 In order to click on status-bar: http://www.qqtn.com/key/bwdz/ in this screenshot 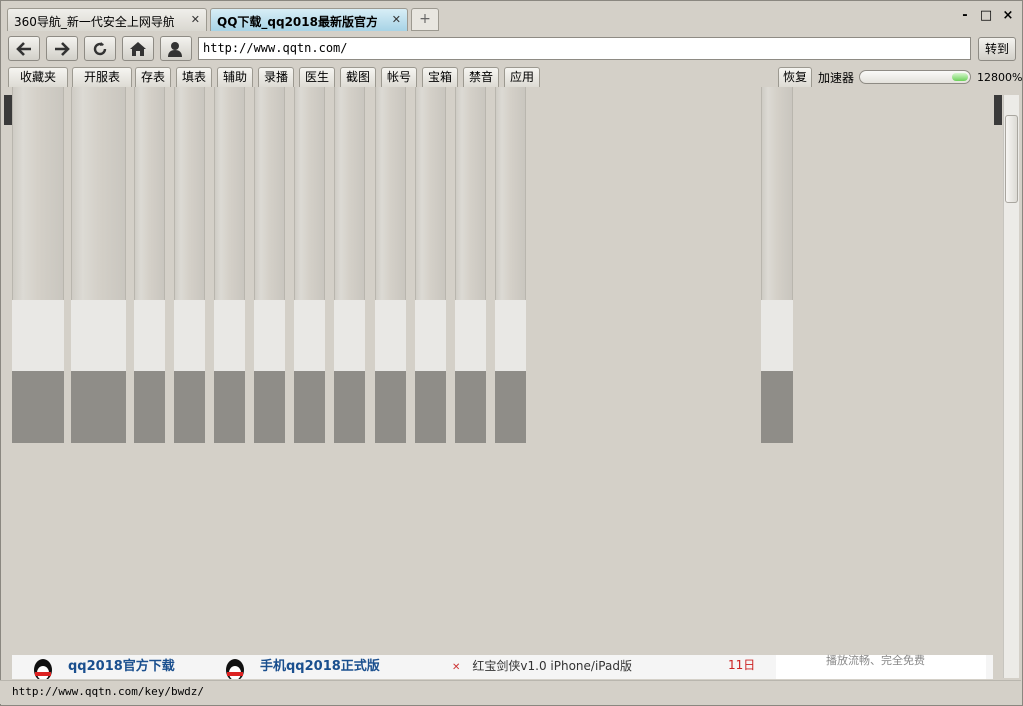, I will do `click(510, 692)`.